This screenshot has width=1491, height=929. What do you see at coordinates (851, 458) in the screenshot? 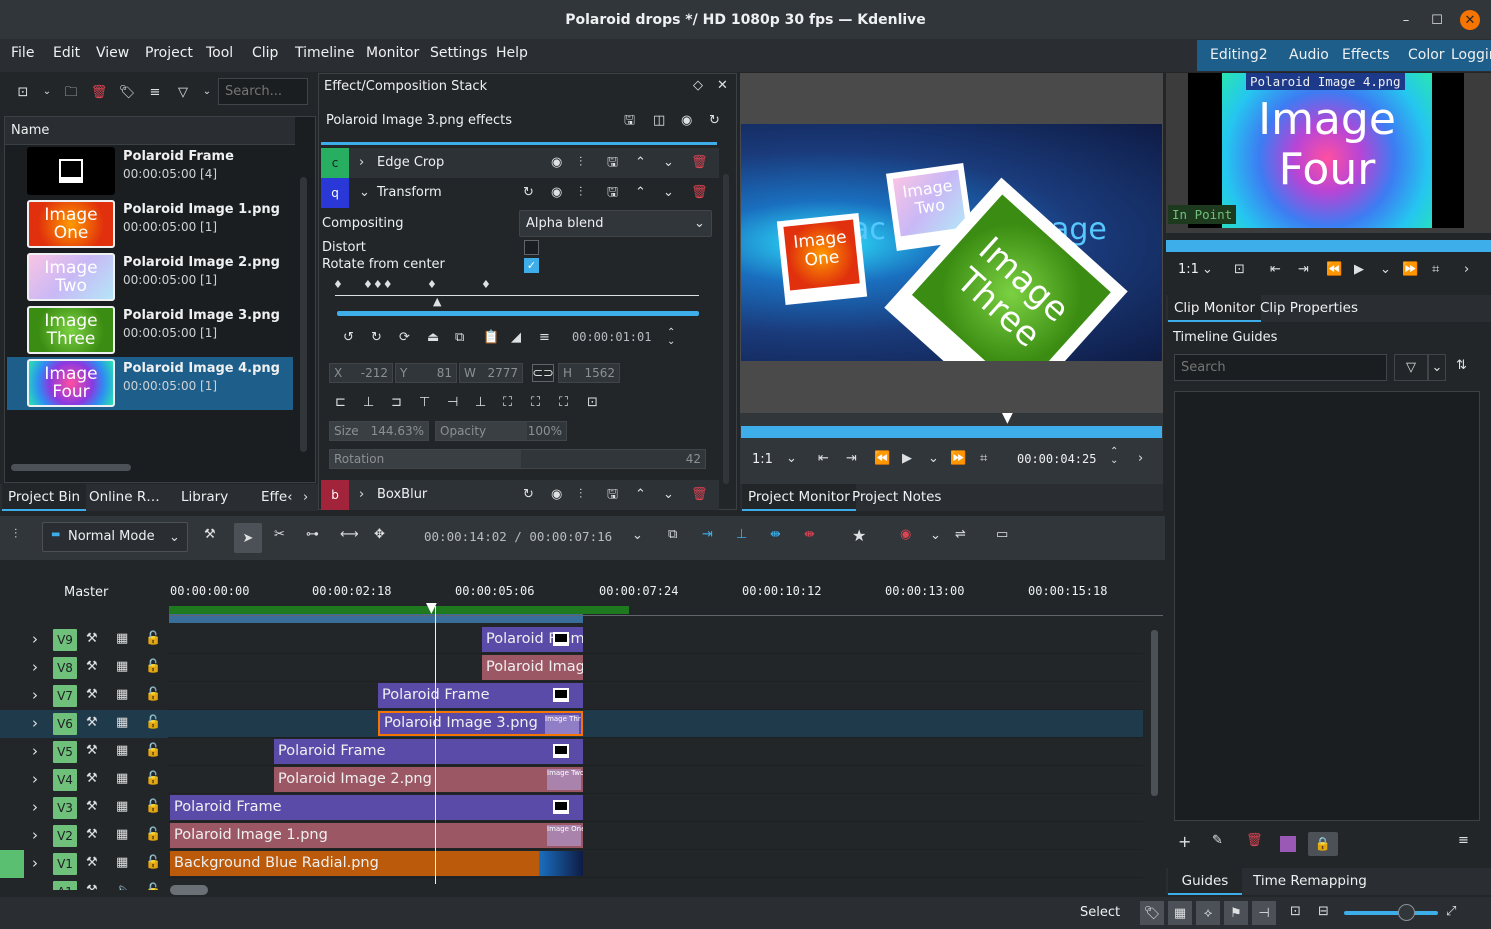
I see `set-out-icon: ⇥` at bounding box center [851, 458].